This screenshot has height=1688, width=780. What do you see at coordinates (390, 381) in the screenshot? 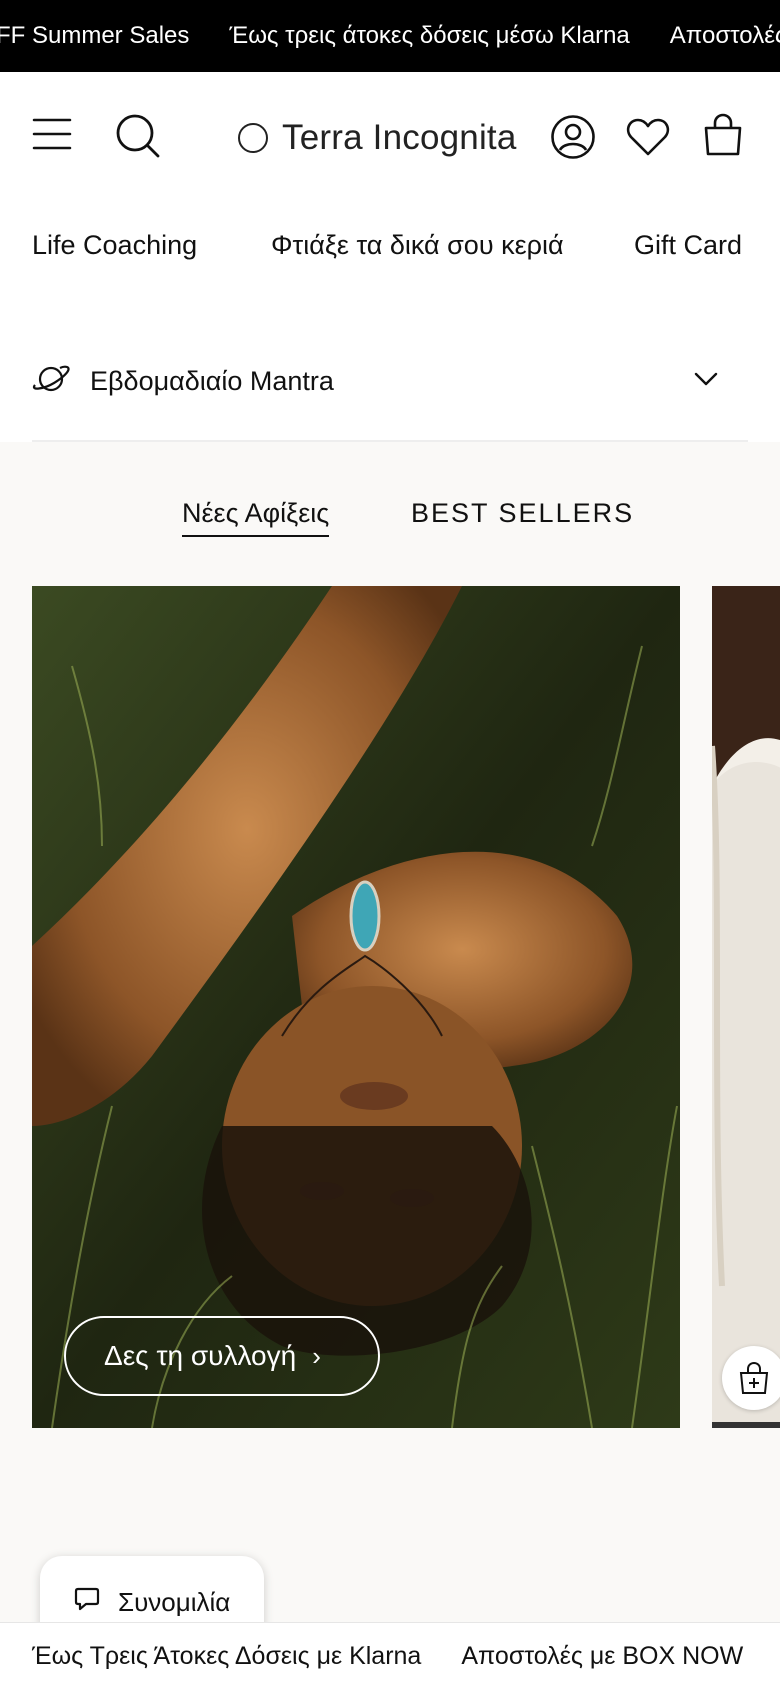
I see `mantra-toggle: Εβδομαδιαίο Mantra` at bounding box center [390, 381].